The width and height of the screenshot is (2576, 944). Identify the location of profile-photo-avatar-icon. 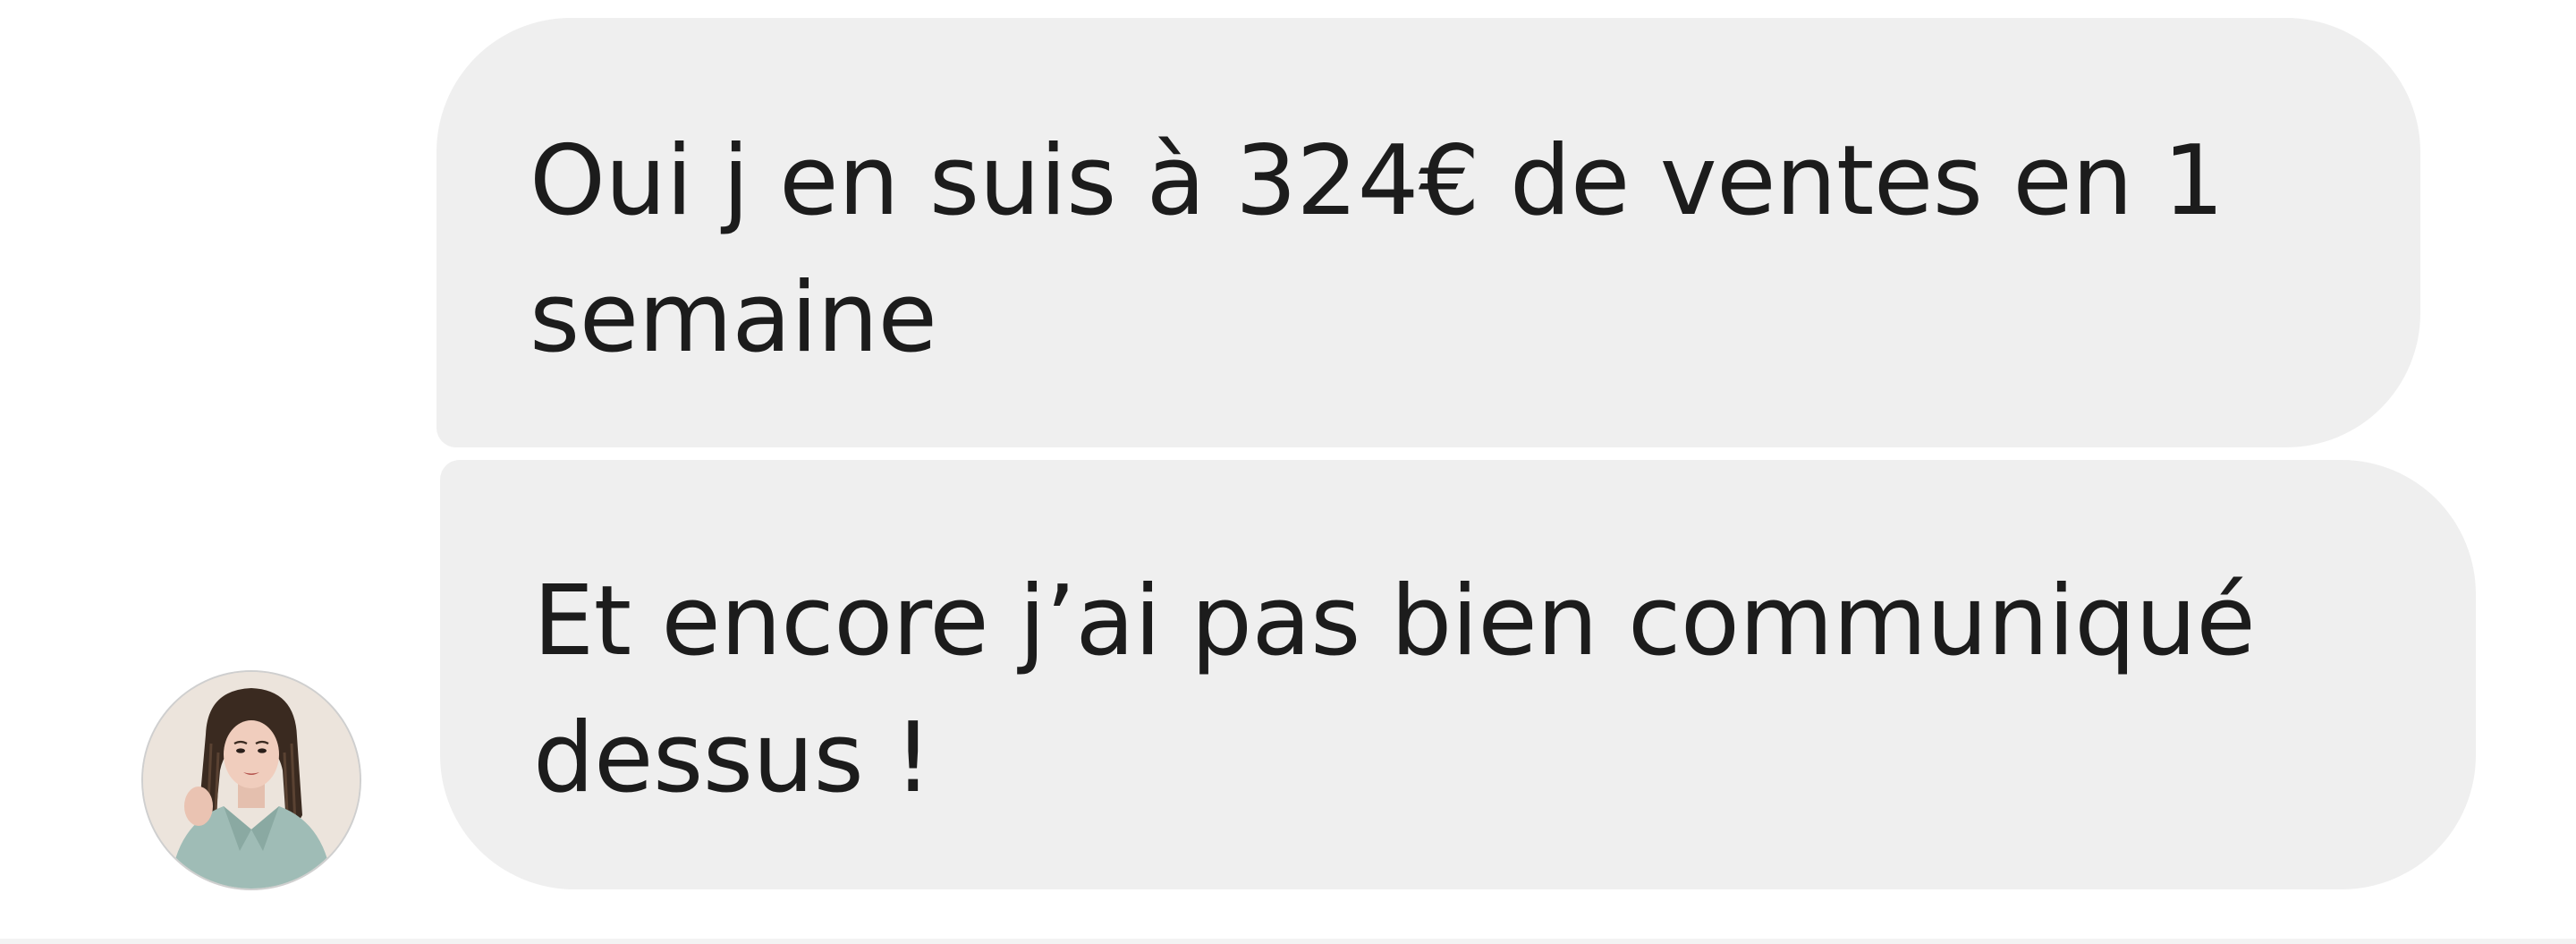
(251, 781).